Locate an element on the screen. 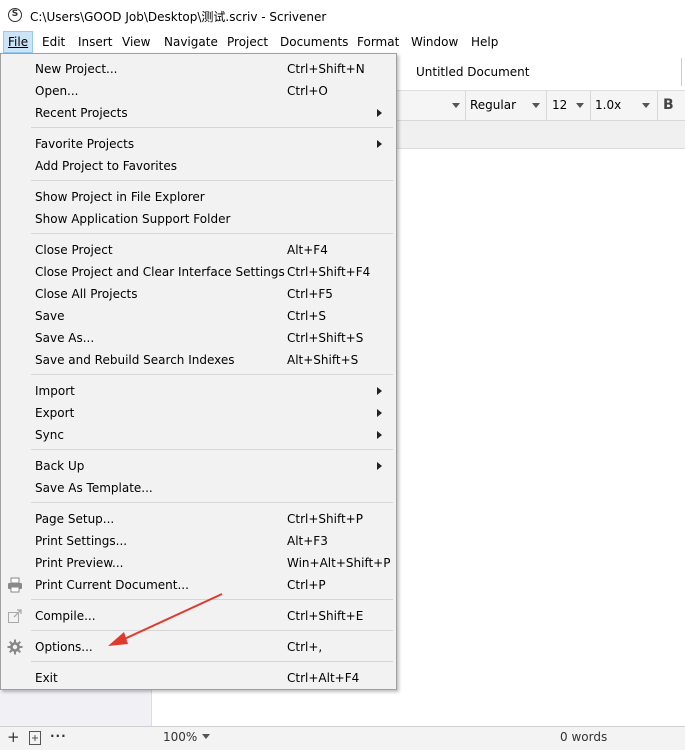  menu-insert: Insert is located at coordinates (95, 42).